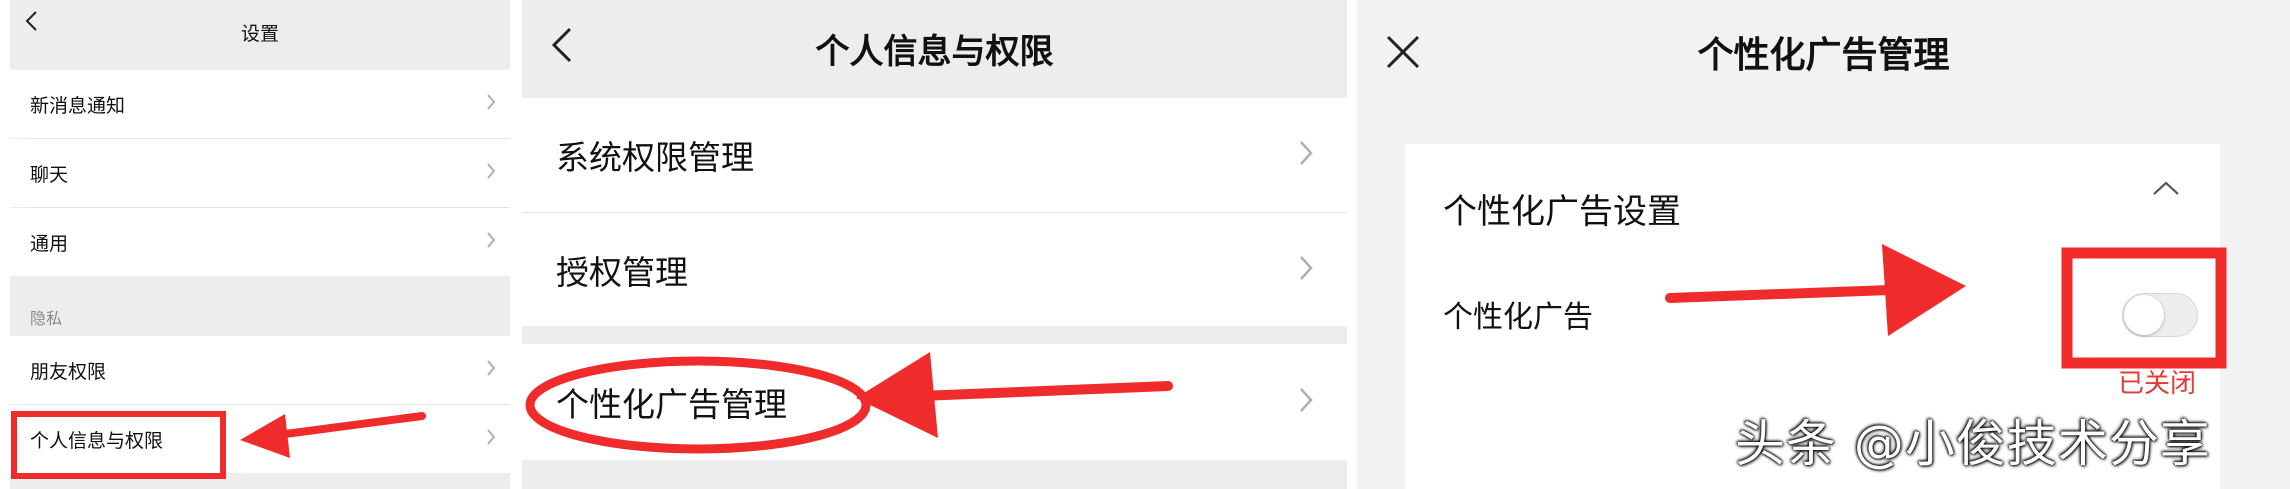 This screenshot has width=2290, height=489. I want to click on highlight-box-personal-info, so click(118, 445).